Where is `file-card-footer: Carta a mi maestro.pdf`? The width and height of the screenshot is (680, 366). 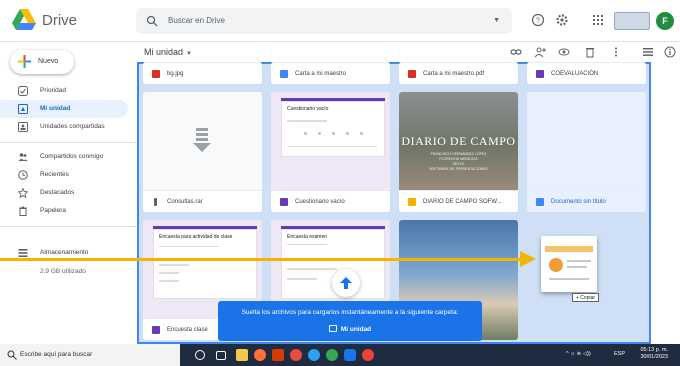 file-card-footer: Carta a mi maestro.pdf is located at coordinates (458, 73).